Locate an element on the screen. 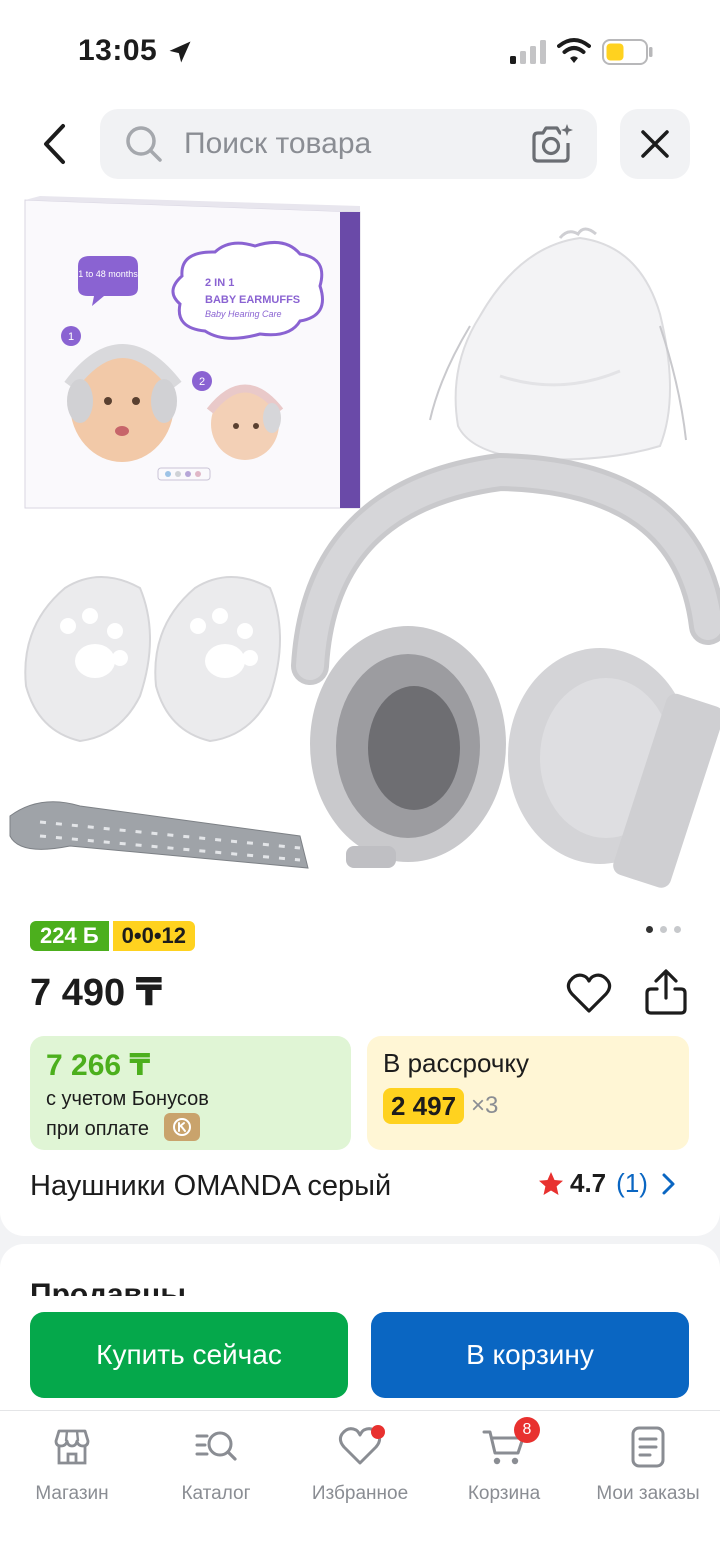 The image size is (720, 1564). favorite-heart-icon is located at coordinates (589, 993).